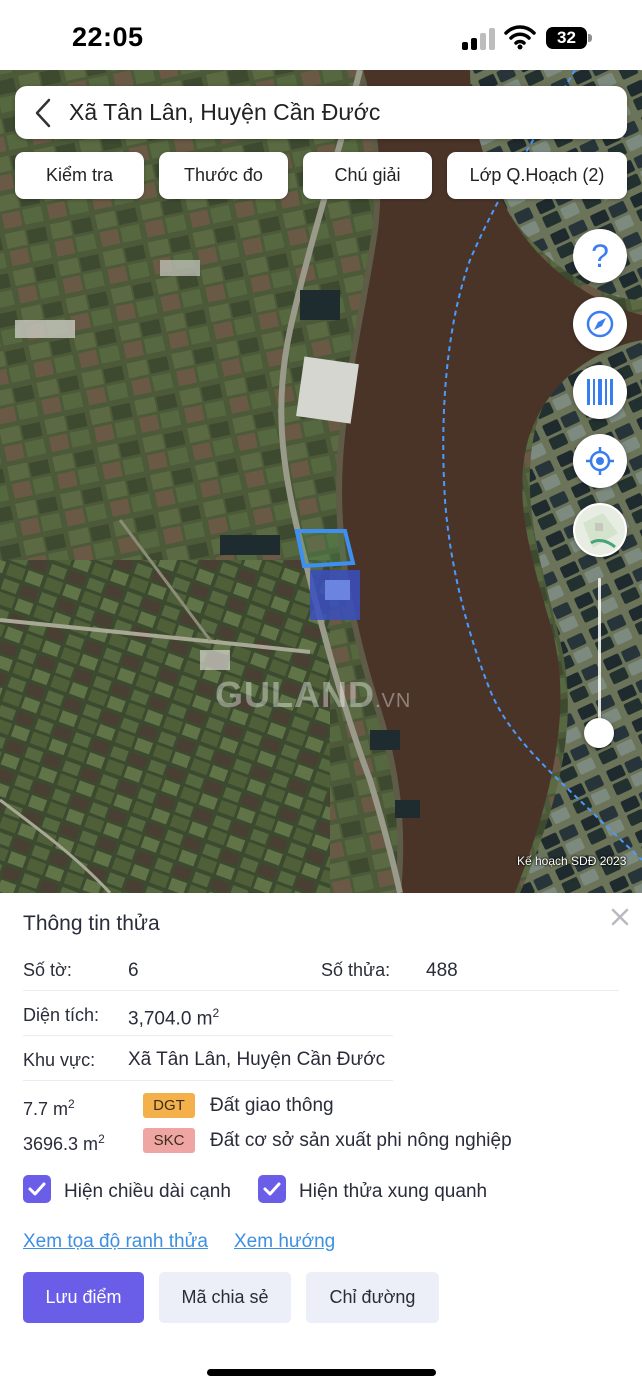 This screenshot has width=642, height=1389. I want to click on land-use-code-badge: DGT, so click(169, 1105).